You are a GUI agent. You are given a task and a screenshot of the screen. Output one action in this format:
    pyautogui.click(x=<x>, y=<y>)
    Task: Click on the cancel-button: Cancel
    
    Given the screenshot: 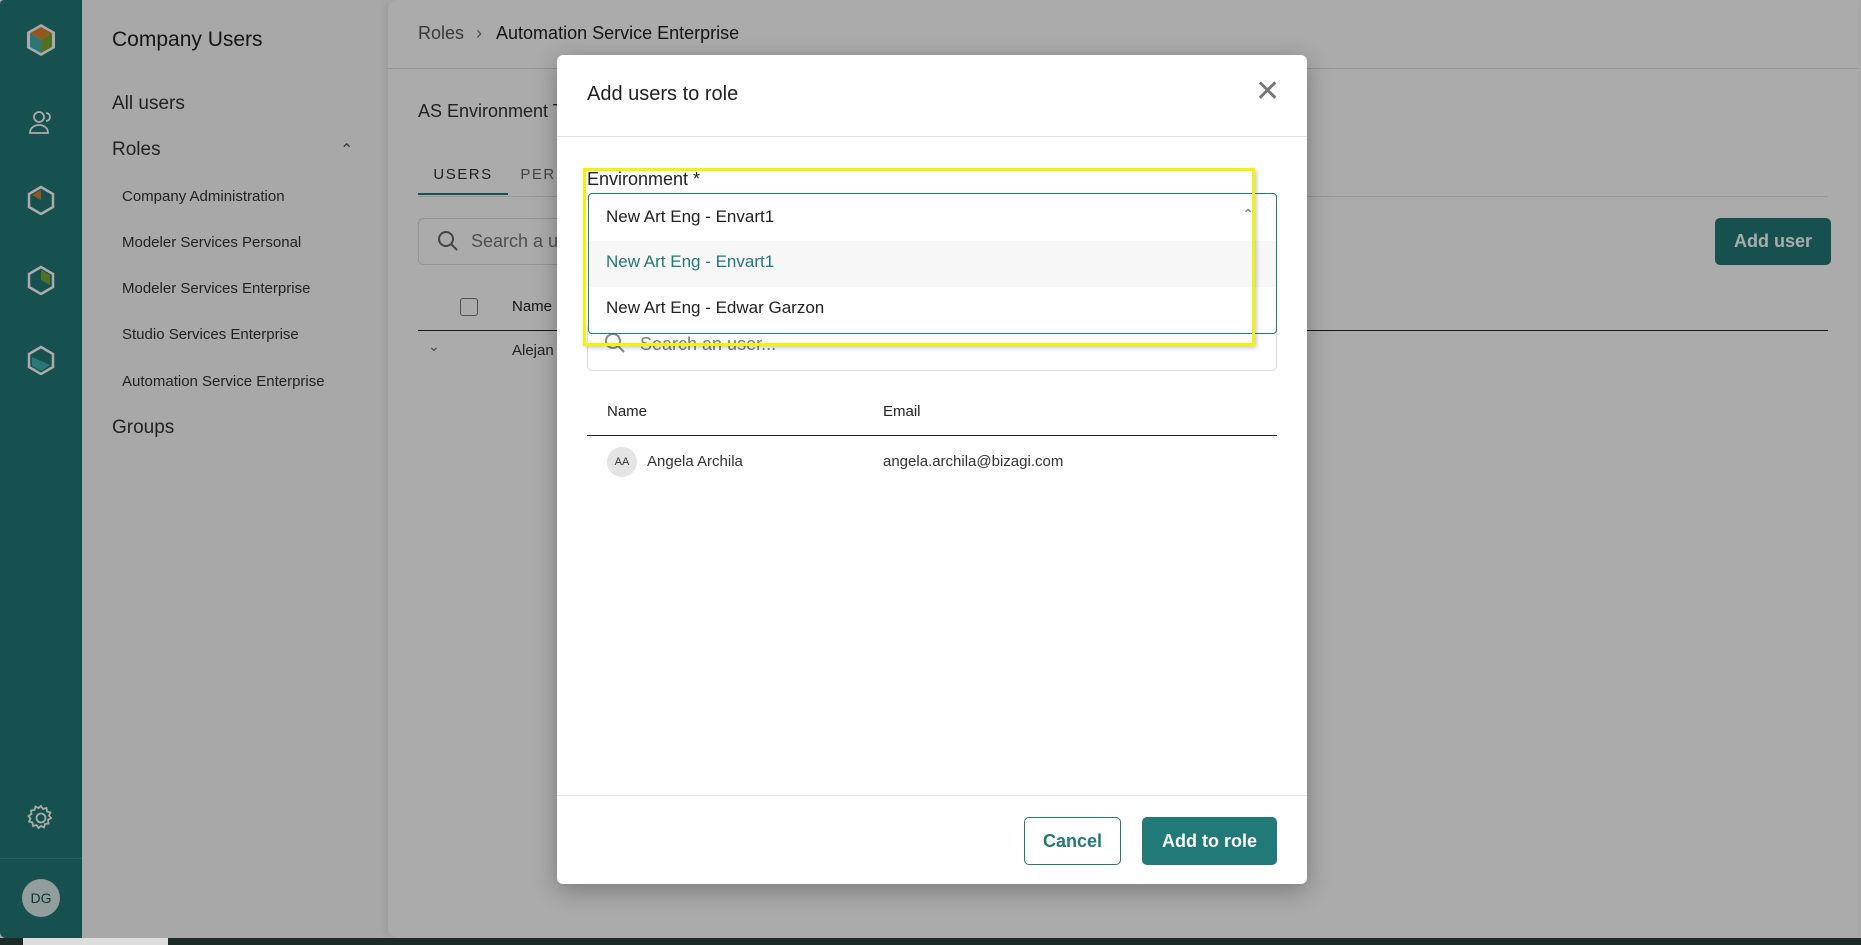 What is the action you would take?
    pyautogui.click(x=1072, y=841)
    